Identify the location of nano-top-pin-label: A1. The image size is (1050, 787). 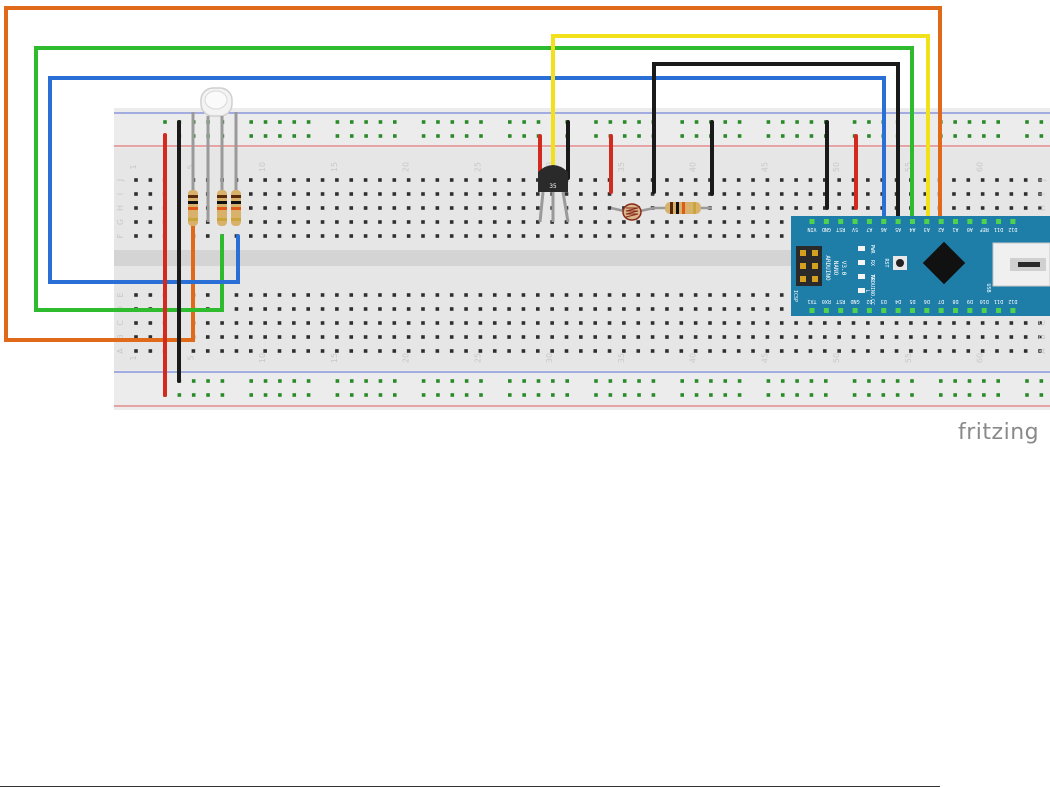
(955, 229).